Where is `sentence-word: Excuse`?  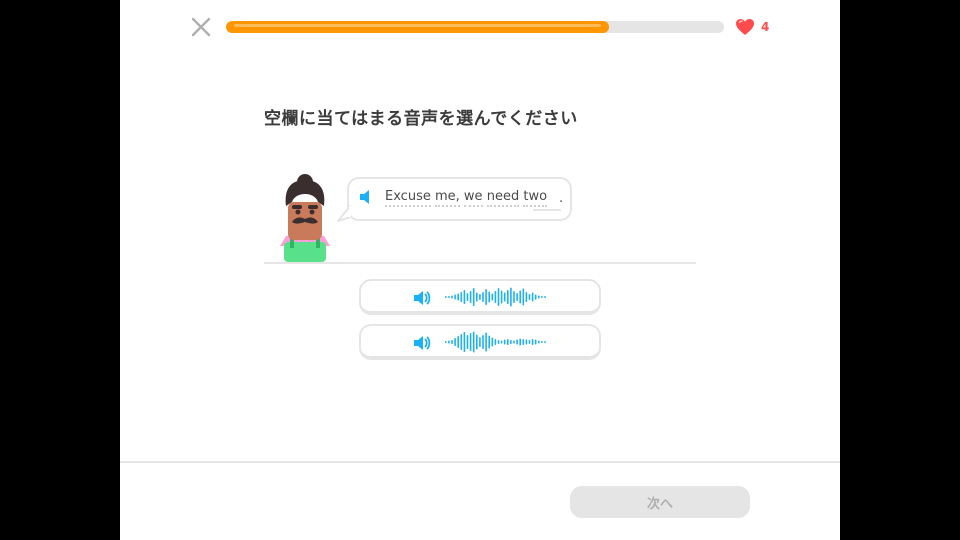 sentence-word: Excuse is located at coordinates (408, 198).